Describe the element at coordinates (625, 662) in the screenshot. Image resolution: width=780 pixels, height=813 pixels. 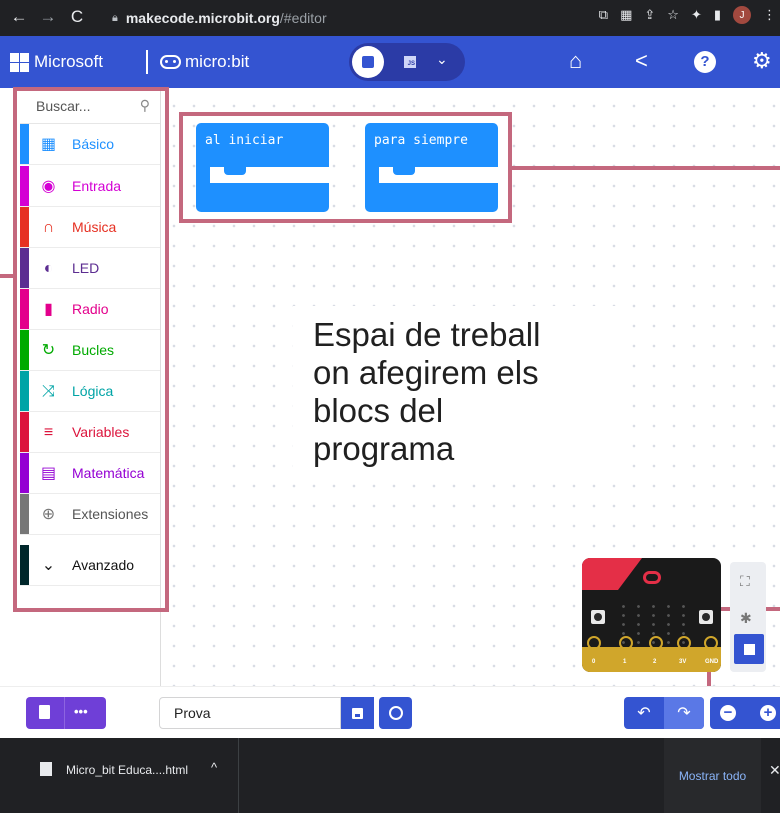
I see `pin-label: 1` at that location.